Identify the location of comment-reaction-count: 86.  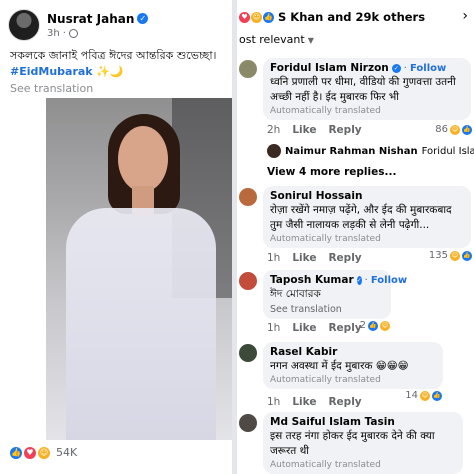
(441, 129).